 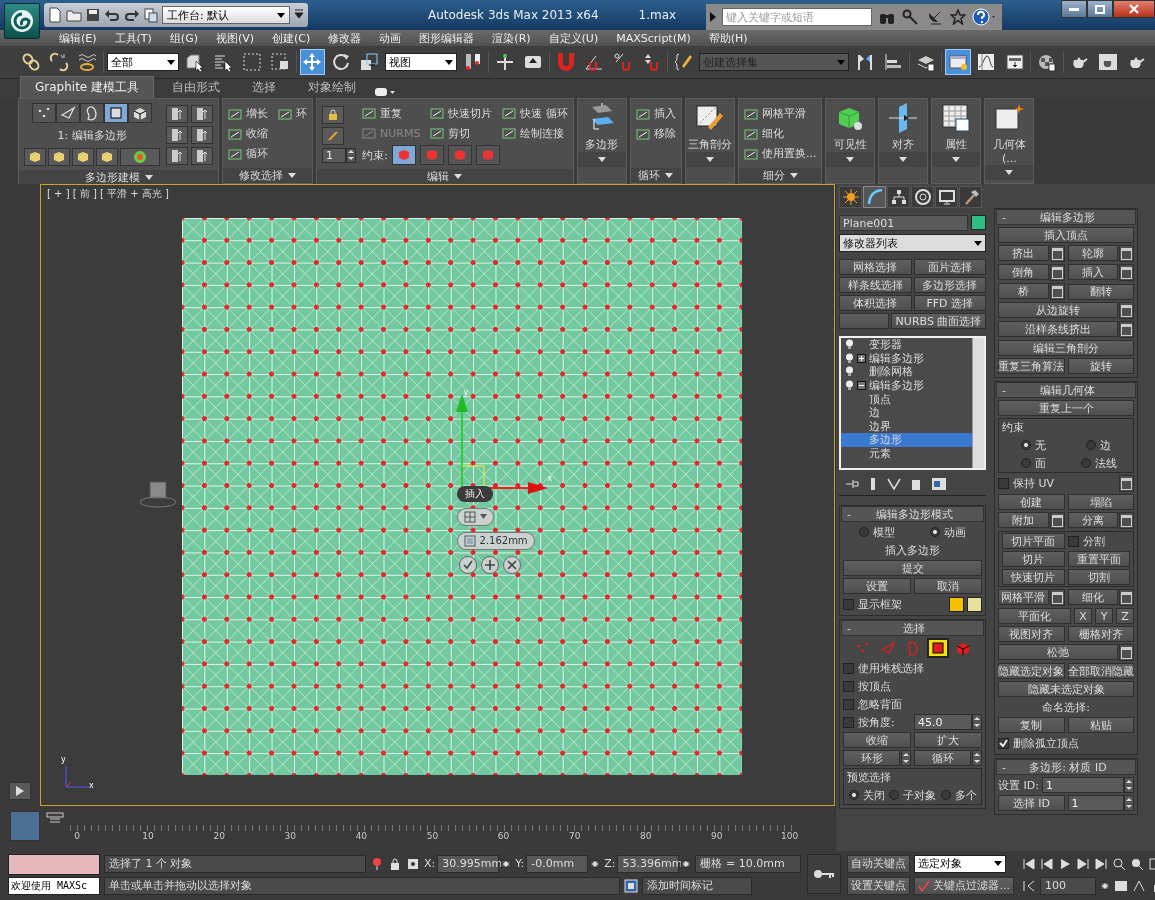 What do you see at coordinates (557, 863) in the screenshot?
I see `coord-field: -0.0mm` at bounding box center [557, 863].